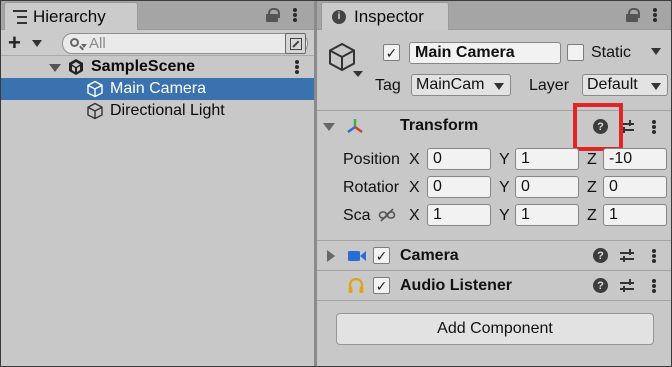 The height and width of the screenshot is (367, 672). I want to click on hierarchy-toolbar: +, so click(157, 43).